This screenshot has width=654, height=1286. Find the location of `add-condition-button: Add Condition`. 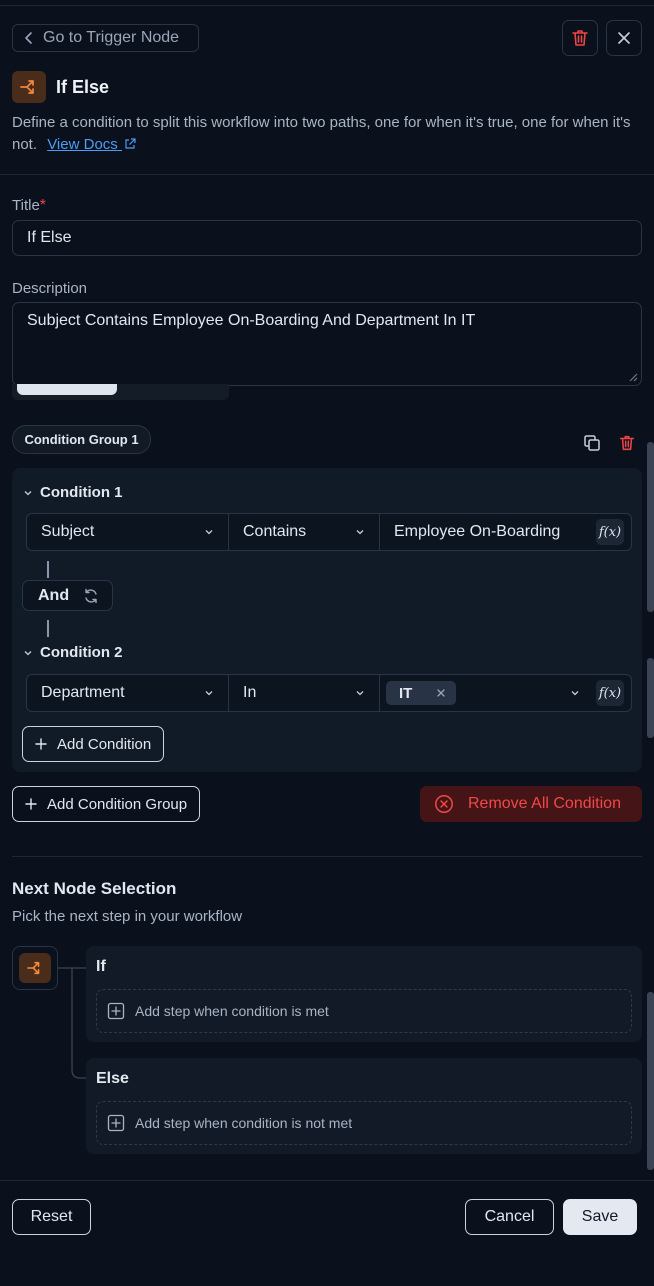

add-condition-button: Add Condition is located at coordinates (93, 744).